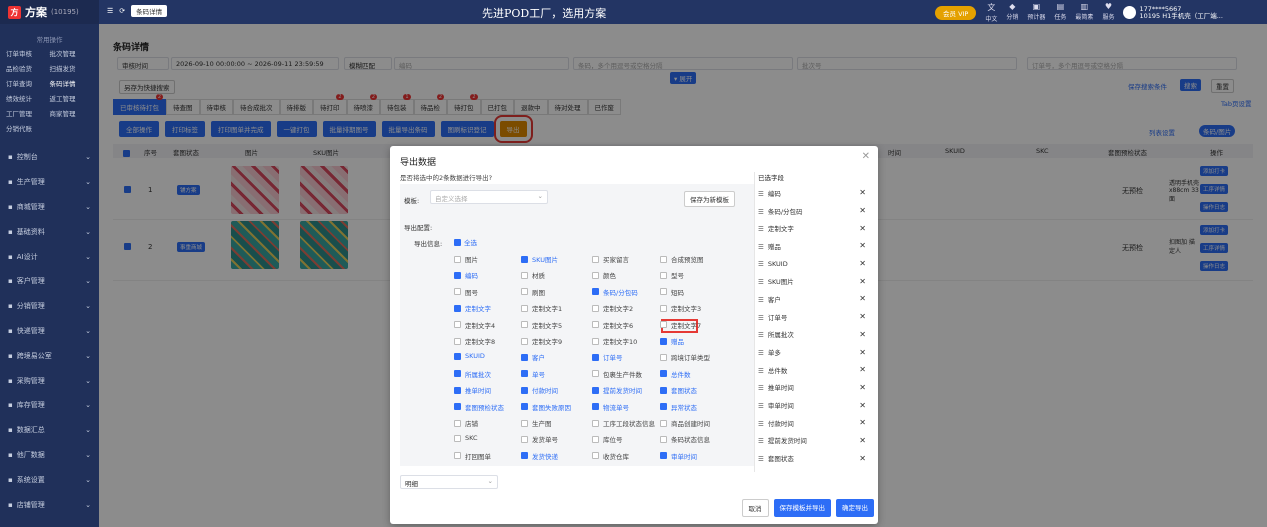 The width and height of the screenshot is (1267, 527). Describe the element at coordinates (685, 439) in the screenshot. I see `export-option: 条码状态信息` at that location.